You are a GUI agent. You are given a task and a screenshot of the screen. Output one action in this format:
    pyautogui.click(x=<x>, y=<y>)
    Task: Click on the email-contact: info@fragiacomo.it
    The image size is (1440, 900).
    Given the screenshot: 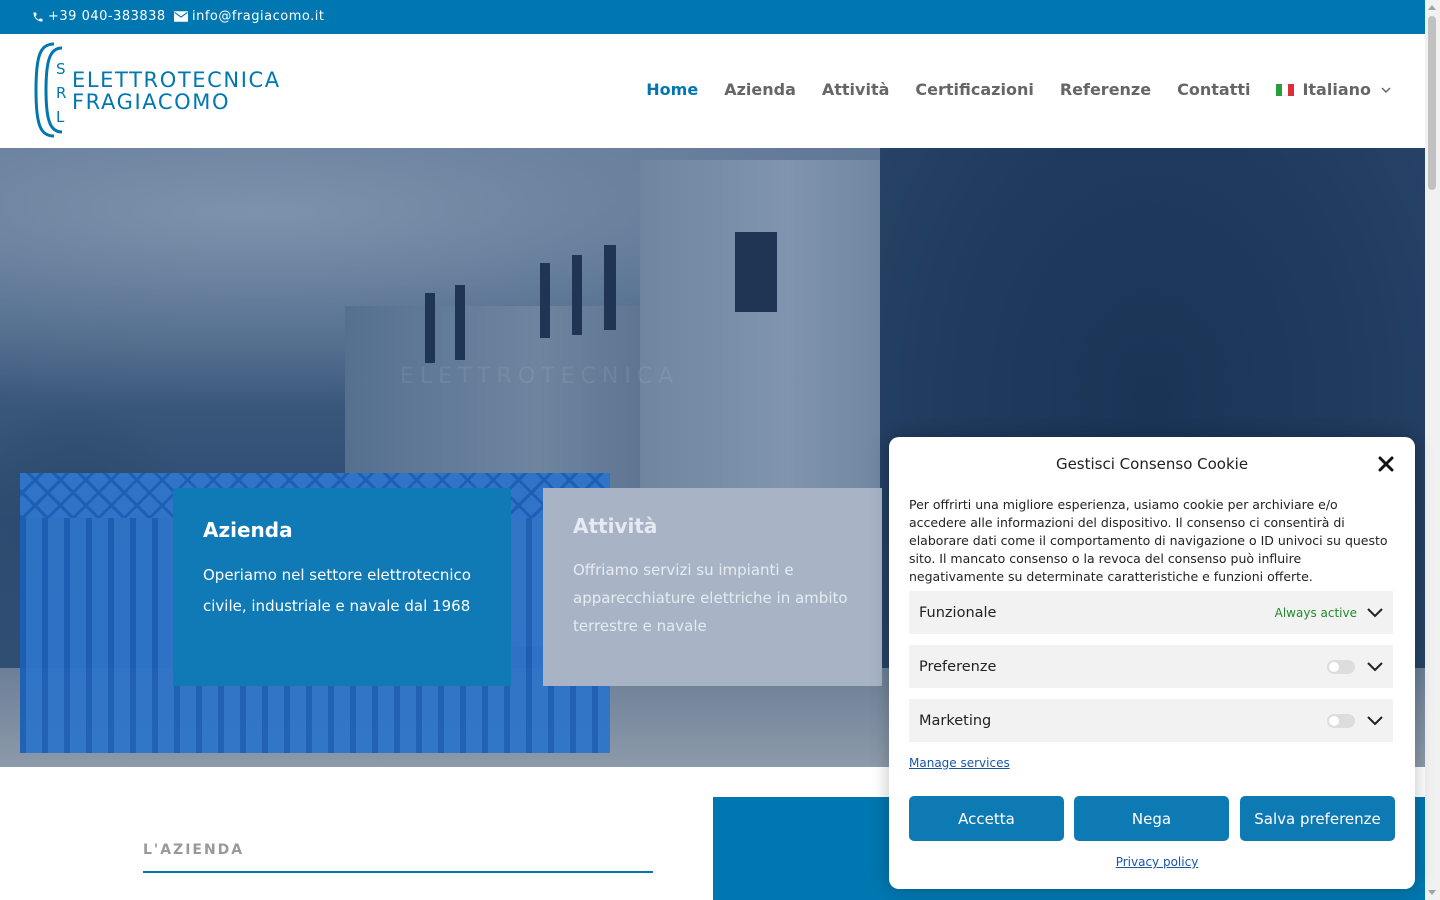 What is the action you would take?
    pyautogui.click(x=249, y=16)
    